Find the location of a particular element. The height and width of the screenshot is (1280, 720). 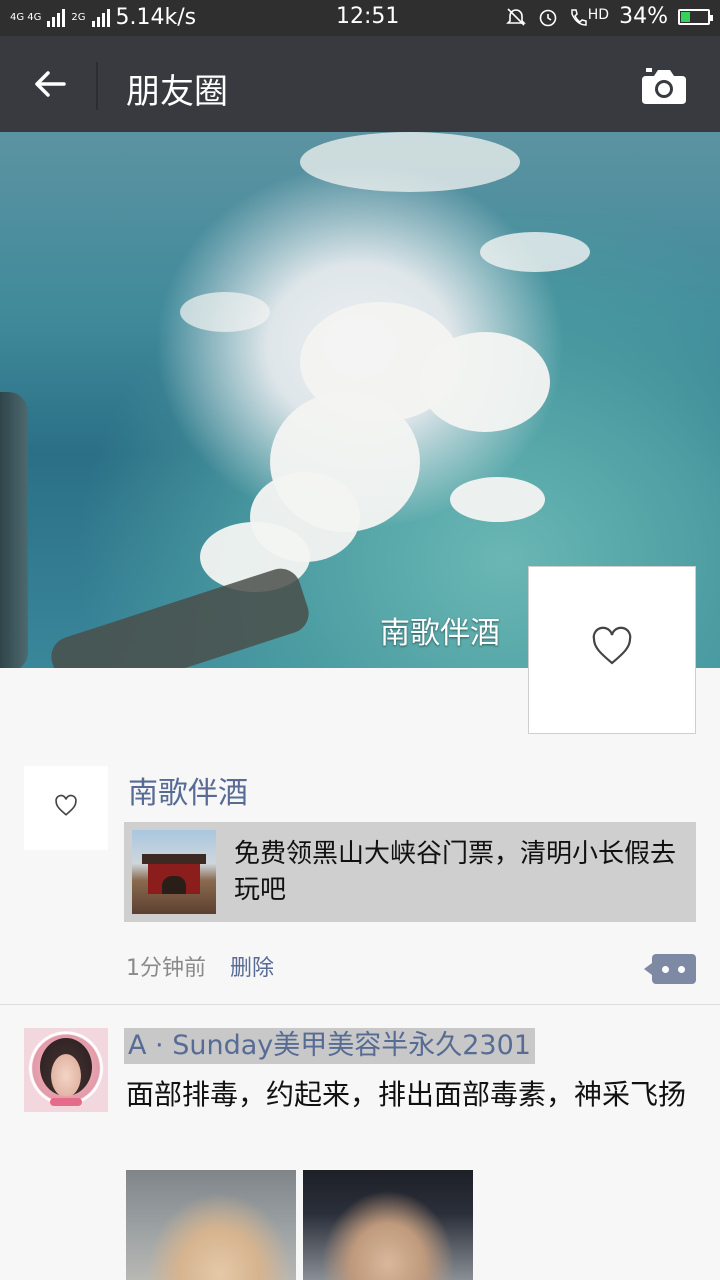

status-left: 4G 4G 2G 5.14k/s is located at coordinates (103, 17).